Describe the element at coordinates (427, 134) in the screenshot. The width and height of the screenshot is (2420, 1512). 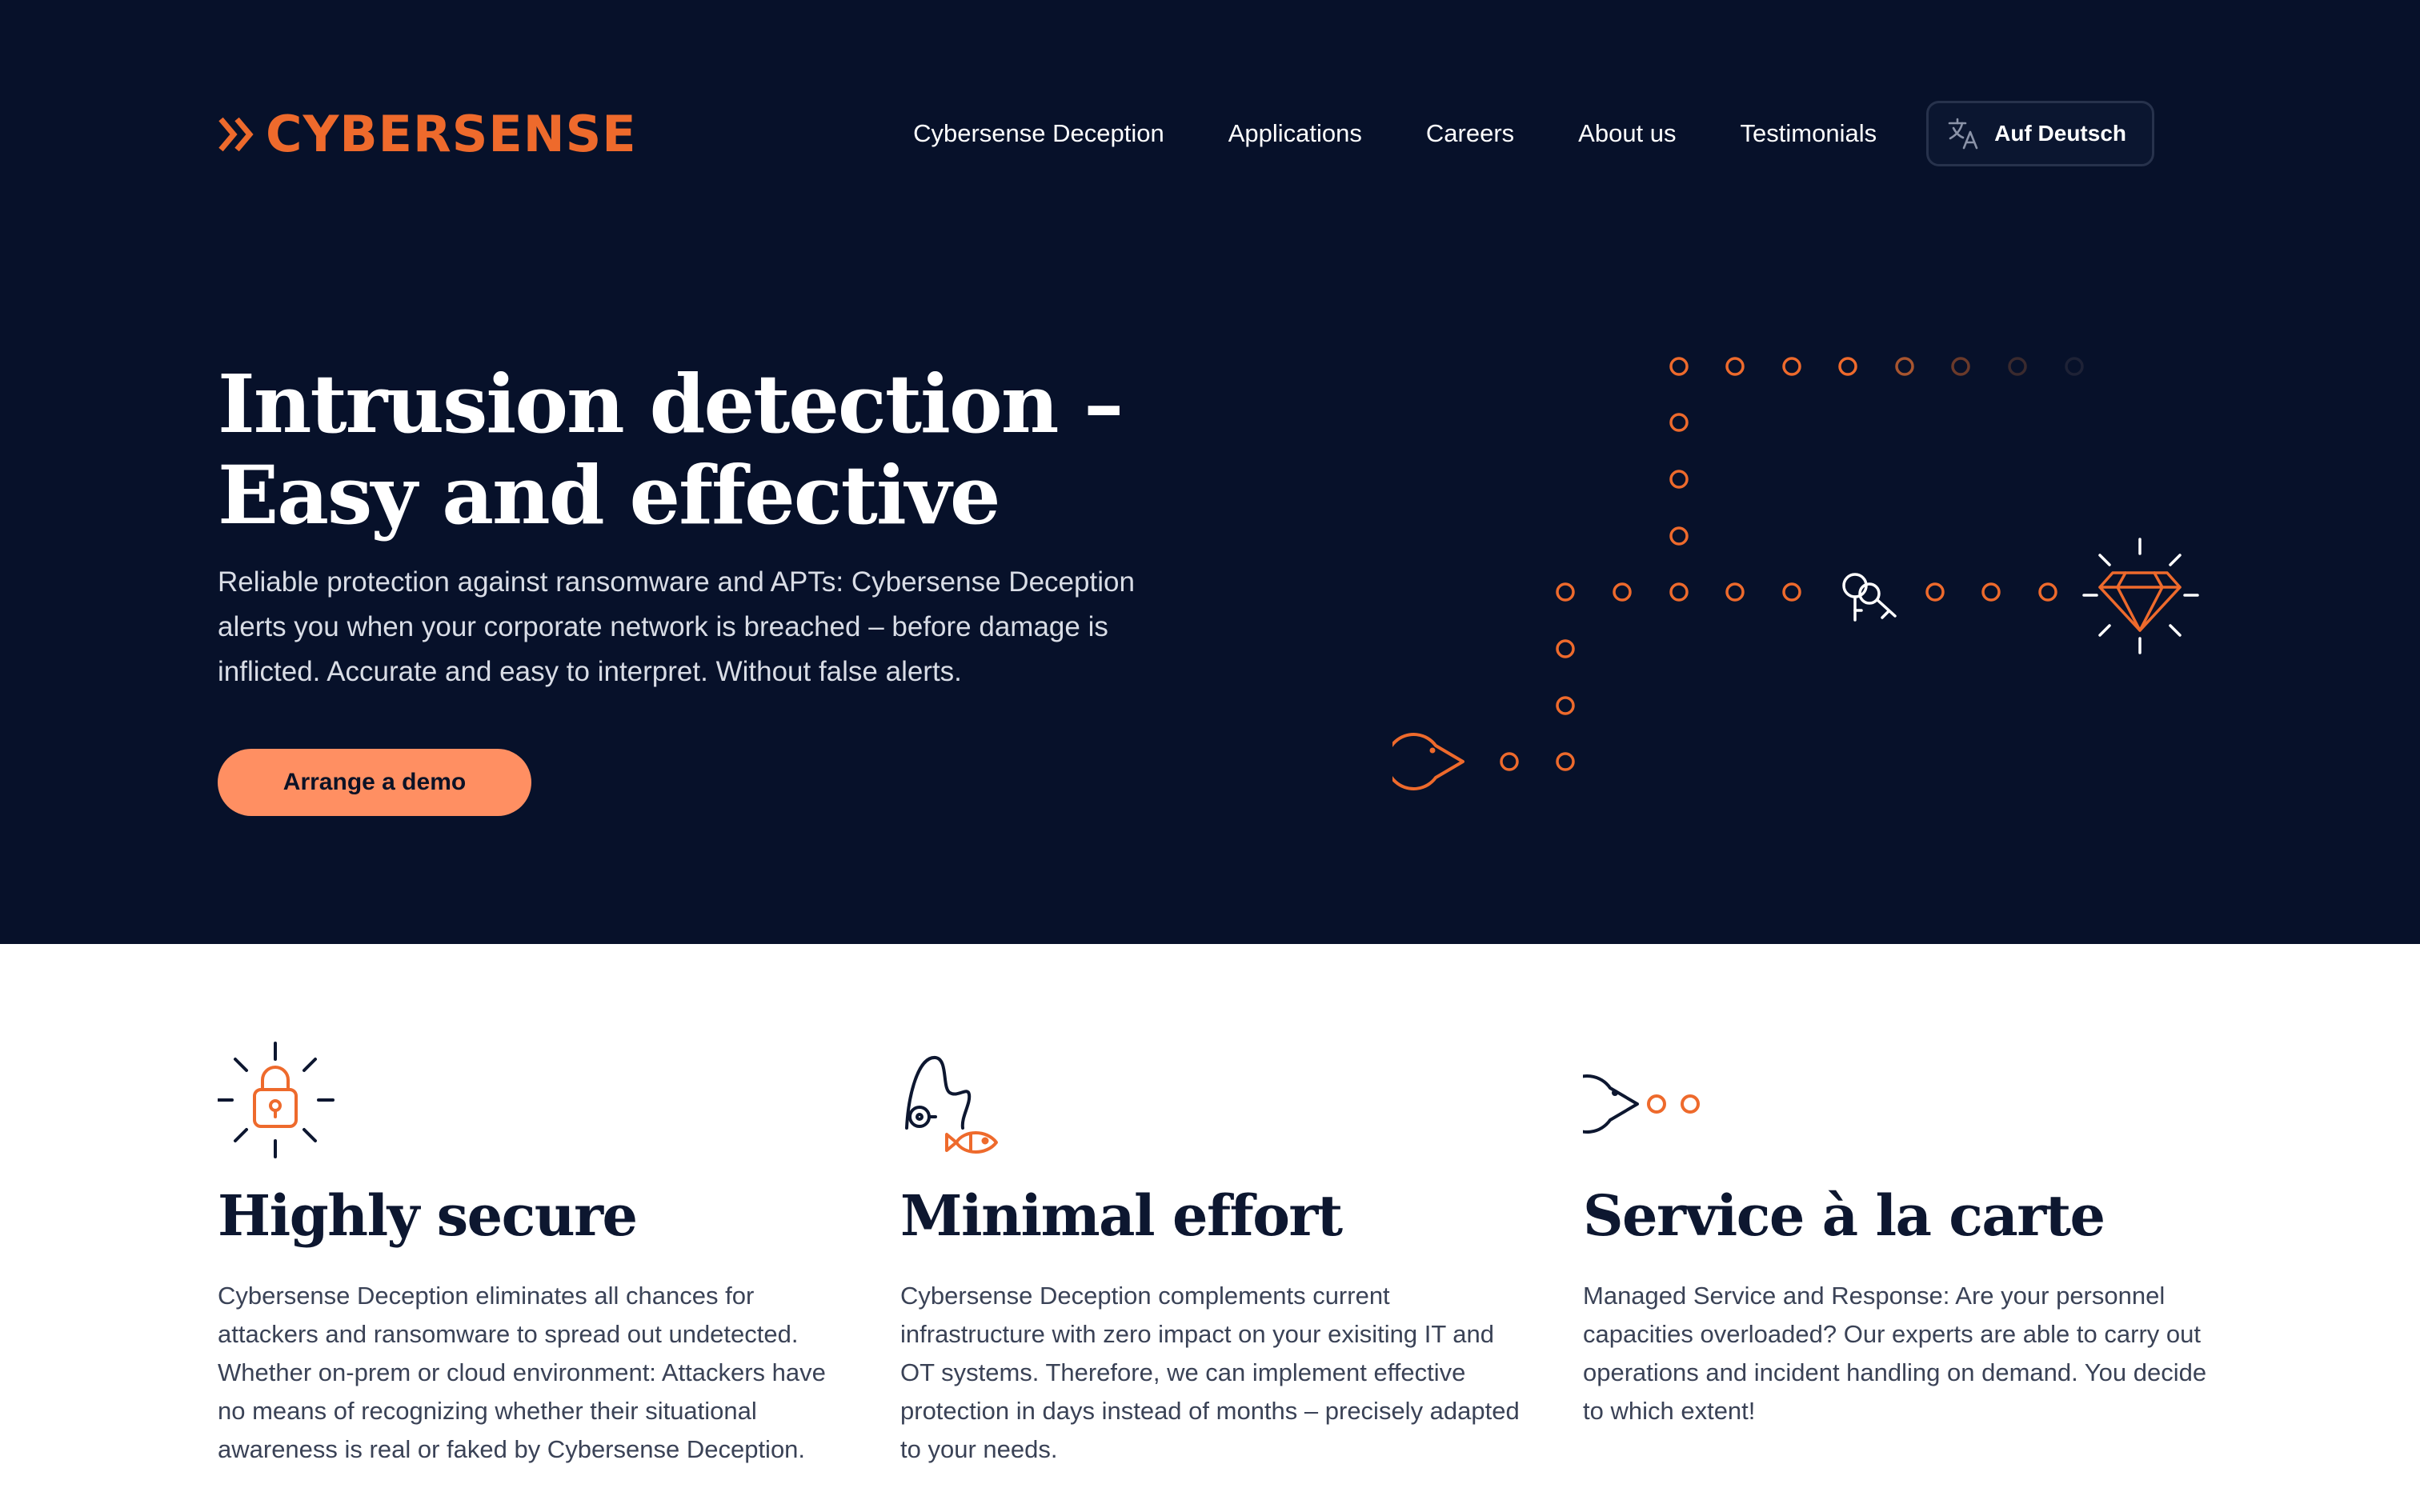
I see `brand-logo: CYBERSENSE` at that location.